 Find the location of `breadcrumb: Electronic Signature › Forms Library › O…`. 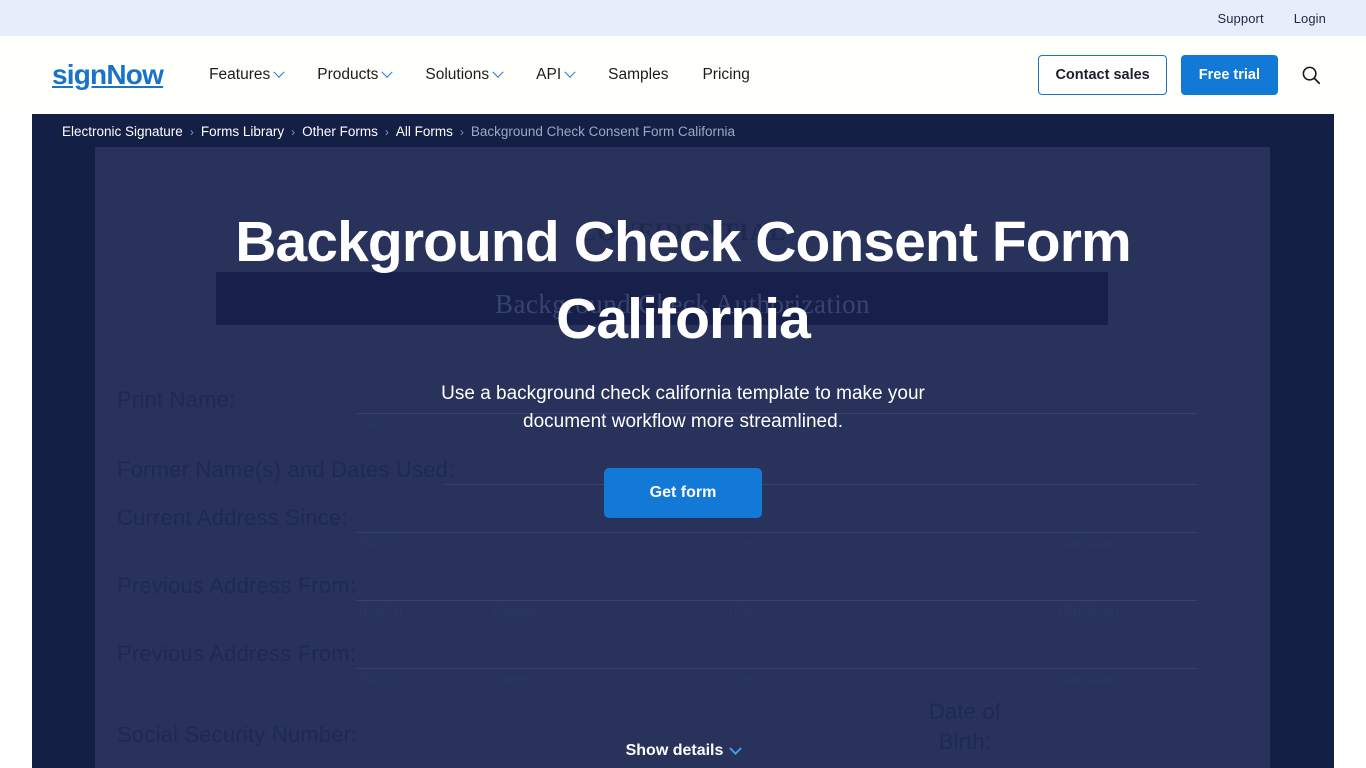

breadcrumb: Electronic Signature › Forms Library › O… is located at coordinates (398, 131).